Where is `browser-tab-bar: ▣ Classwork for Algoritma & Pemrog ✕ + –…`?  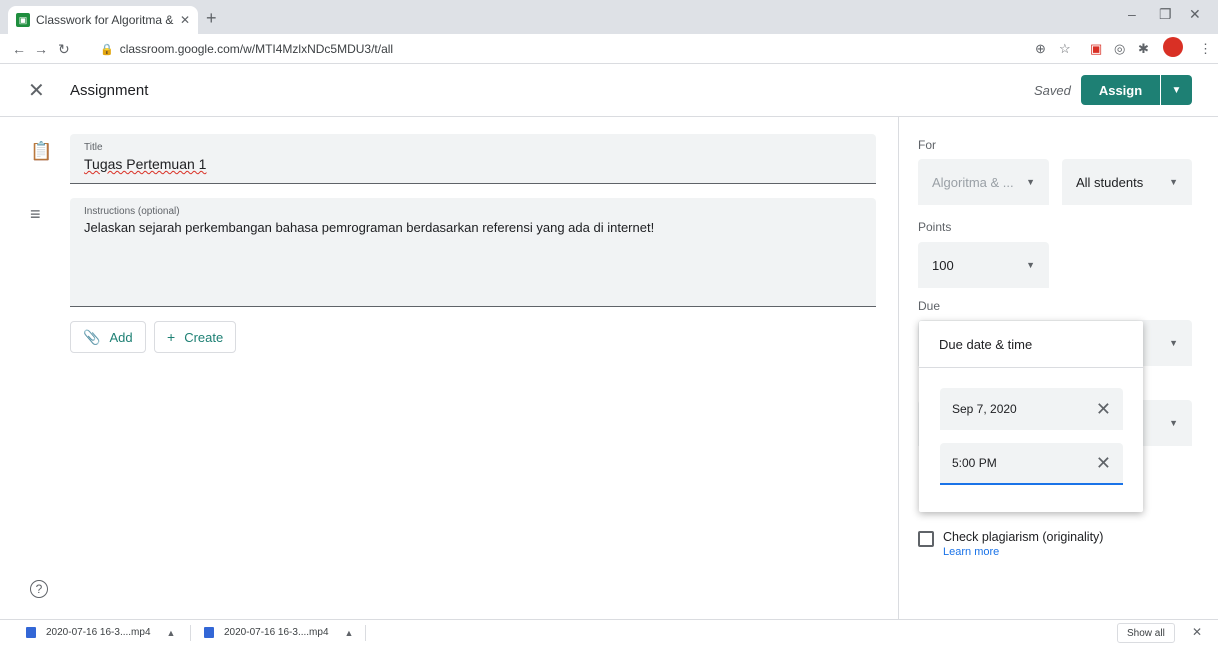
browser-tab-bar: ▣ Classwork for Algoritma & Pemrog ✕ + –… is located at coordinates (609, 17).